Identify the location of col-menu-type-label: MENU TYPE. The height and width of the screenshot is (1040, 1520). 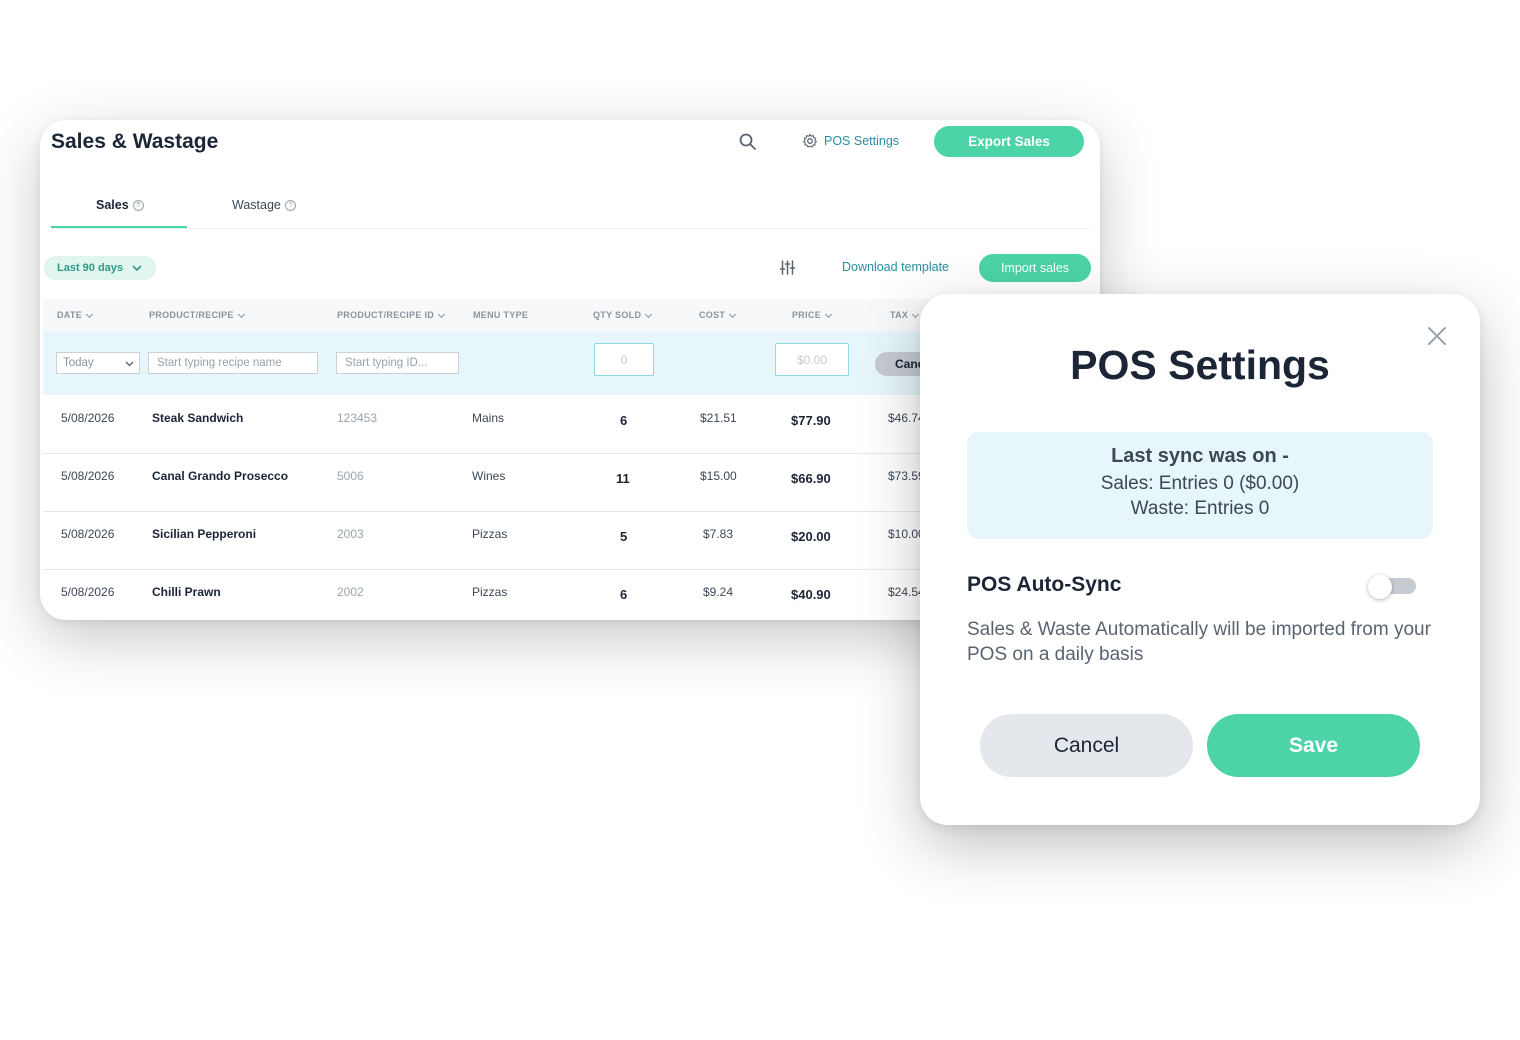
(501, 315).